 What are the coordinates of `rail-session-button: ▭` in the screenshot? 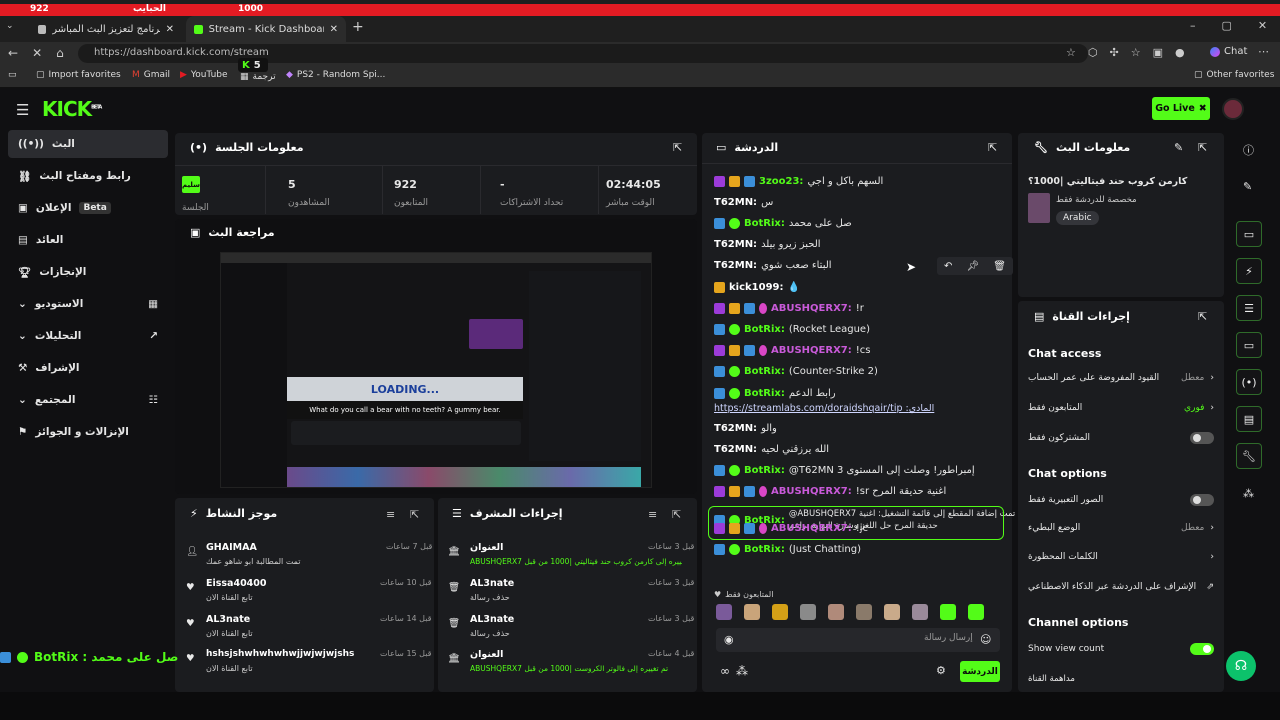 It's located at (1249, 234).